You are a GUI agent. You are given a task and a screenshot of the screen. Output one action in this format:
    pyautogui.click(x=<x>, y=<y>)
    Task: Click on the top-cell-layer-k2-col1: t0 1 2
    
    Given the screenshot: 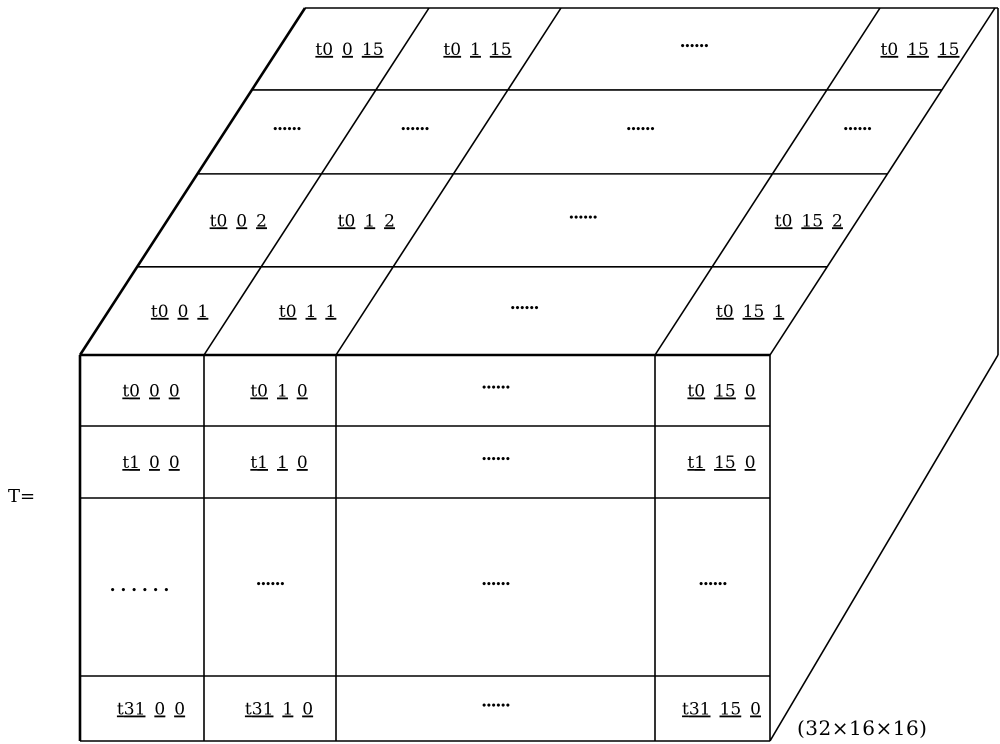 What is the action you would take?
    pyautogui.click(x=366, y=221)
    